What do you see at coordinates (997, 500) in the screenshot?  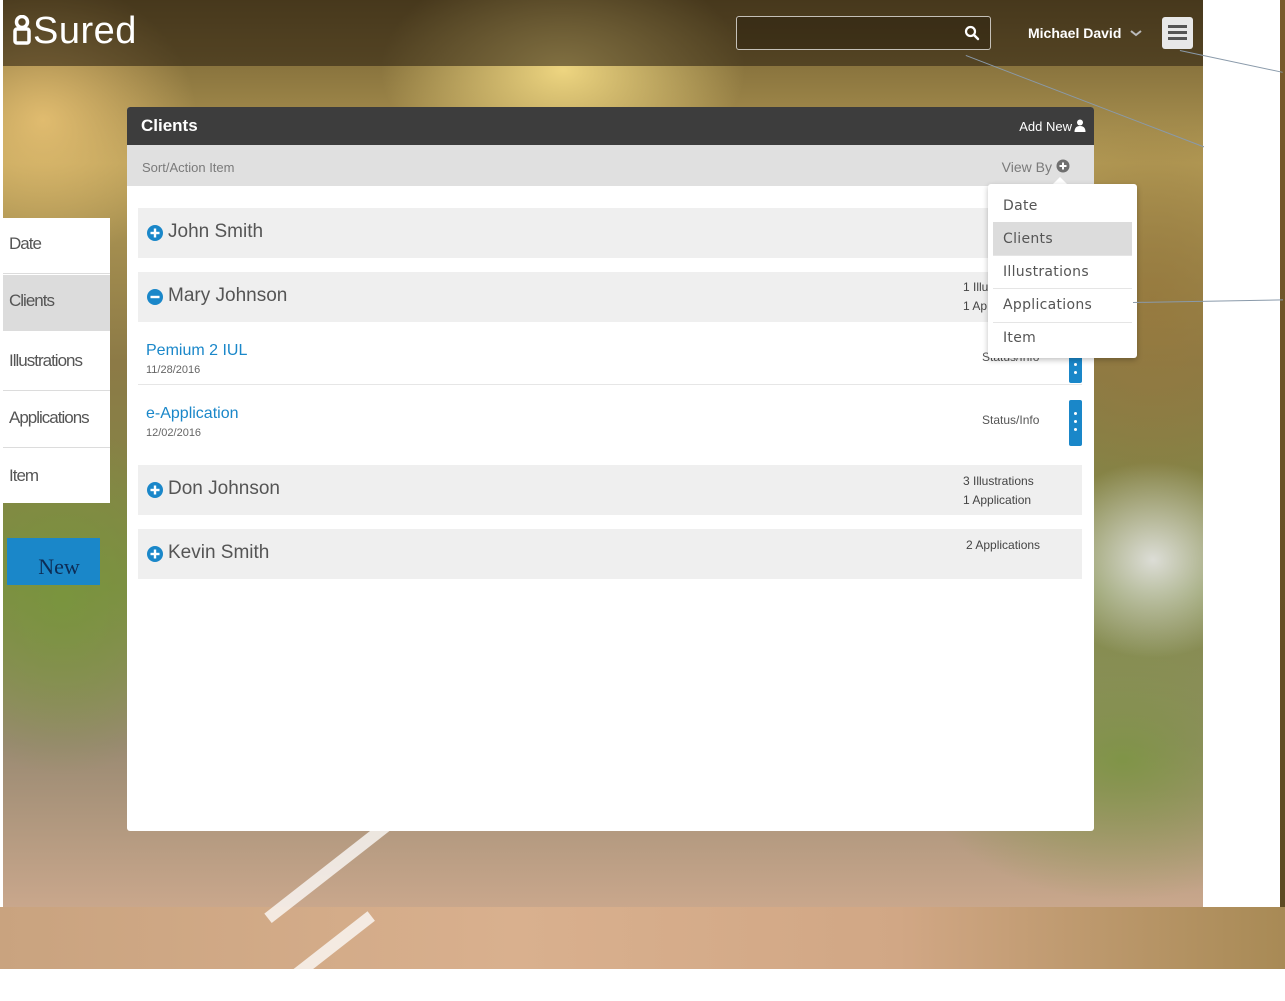 I see `client-meta-line: 1 Application` at bounding box center [997, 500].